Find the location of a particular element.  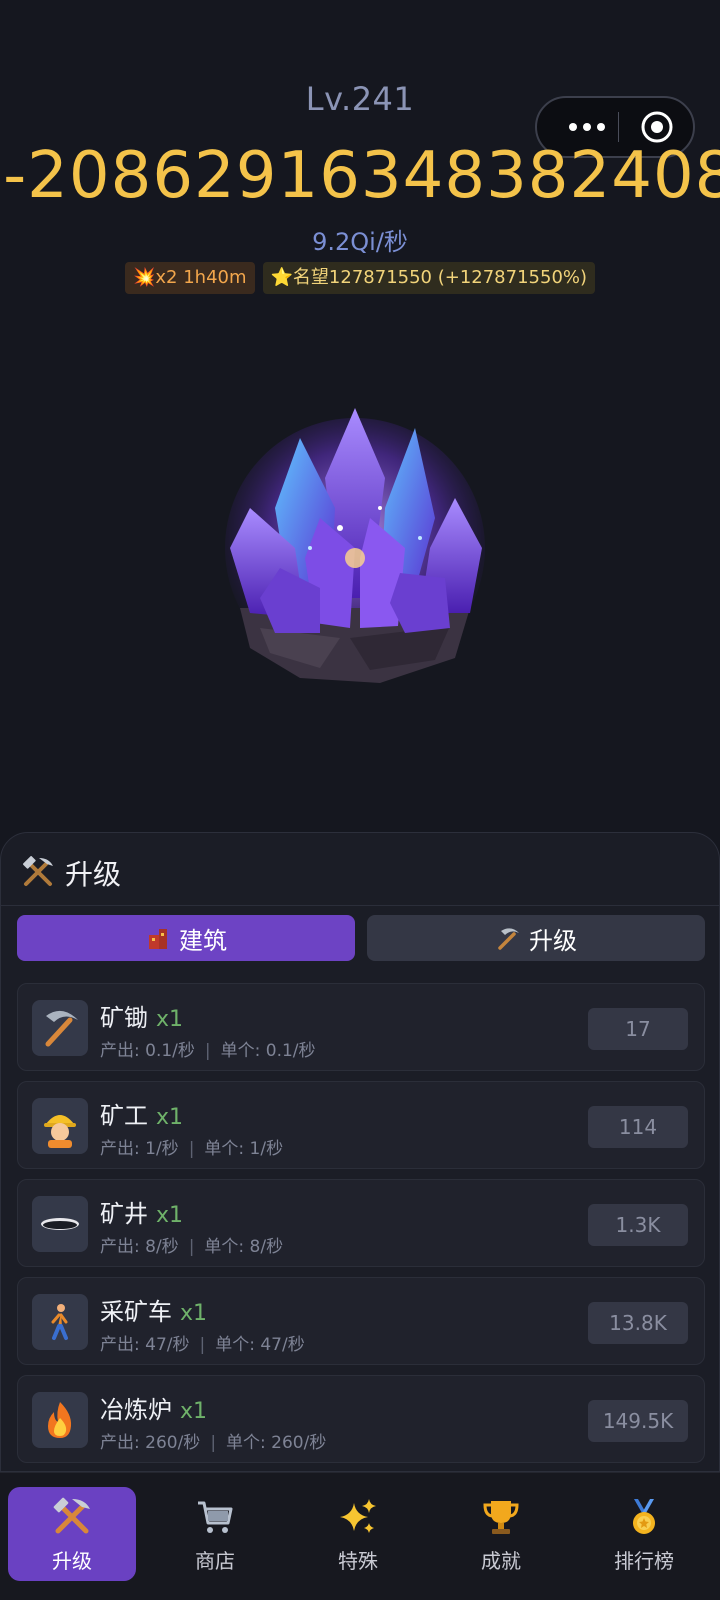

tab-upgrades-label: 升级 is located at coordinates (553, 940).